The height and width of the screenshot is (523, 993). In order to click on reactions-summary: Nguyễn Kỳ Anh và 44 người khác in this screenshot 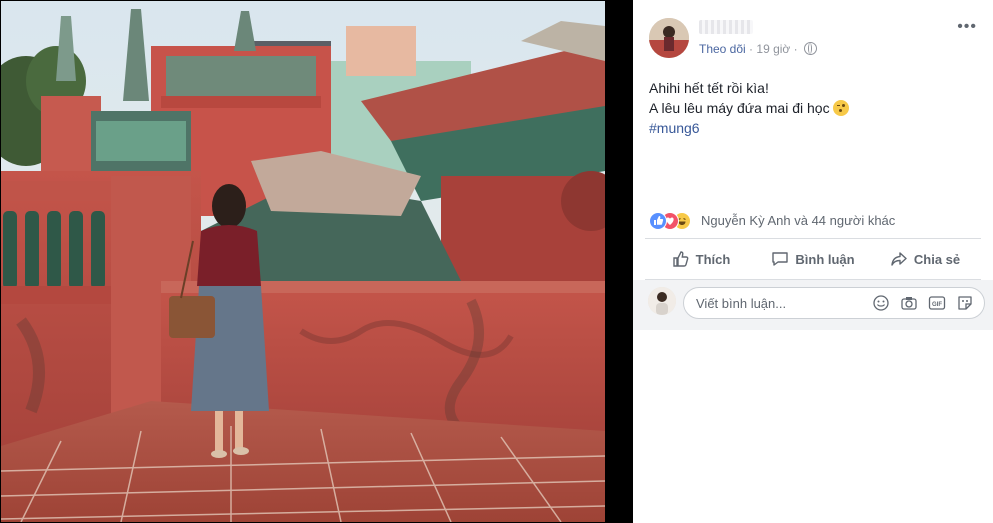, I will do `click(798, 220)`.